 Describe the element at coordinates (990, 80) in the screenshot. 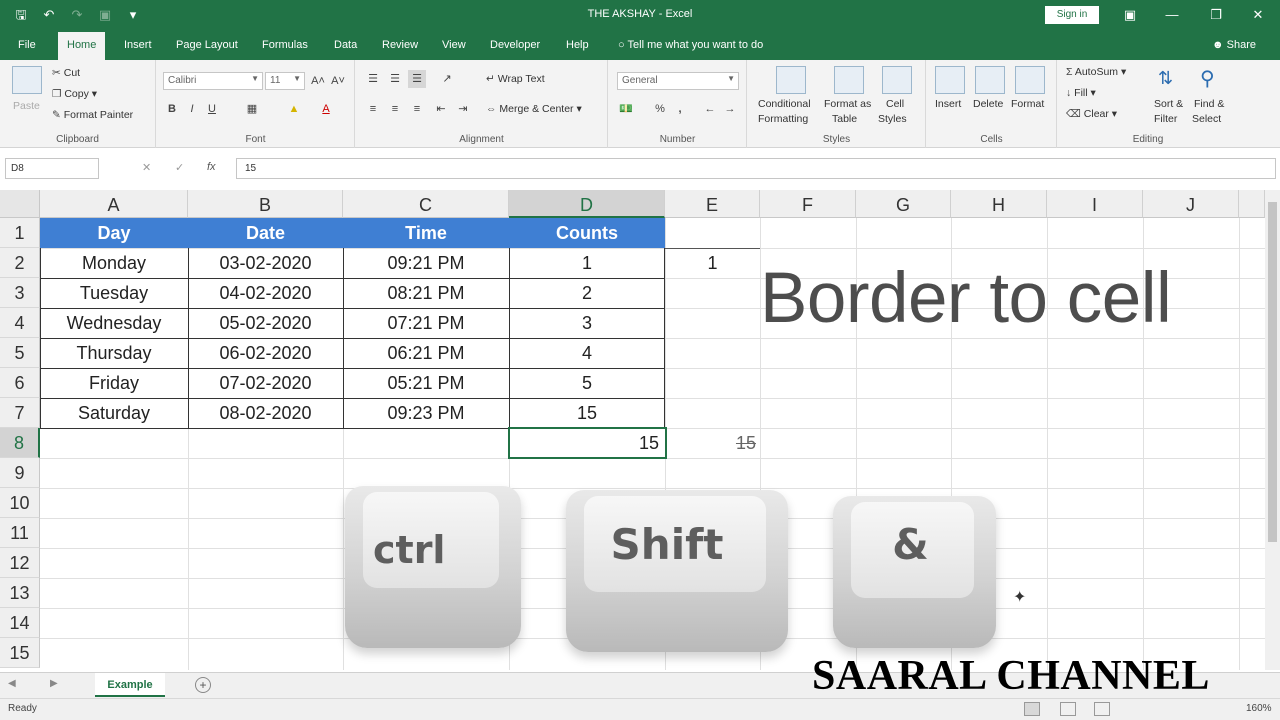

I see `delete-cells-icon` at that location.